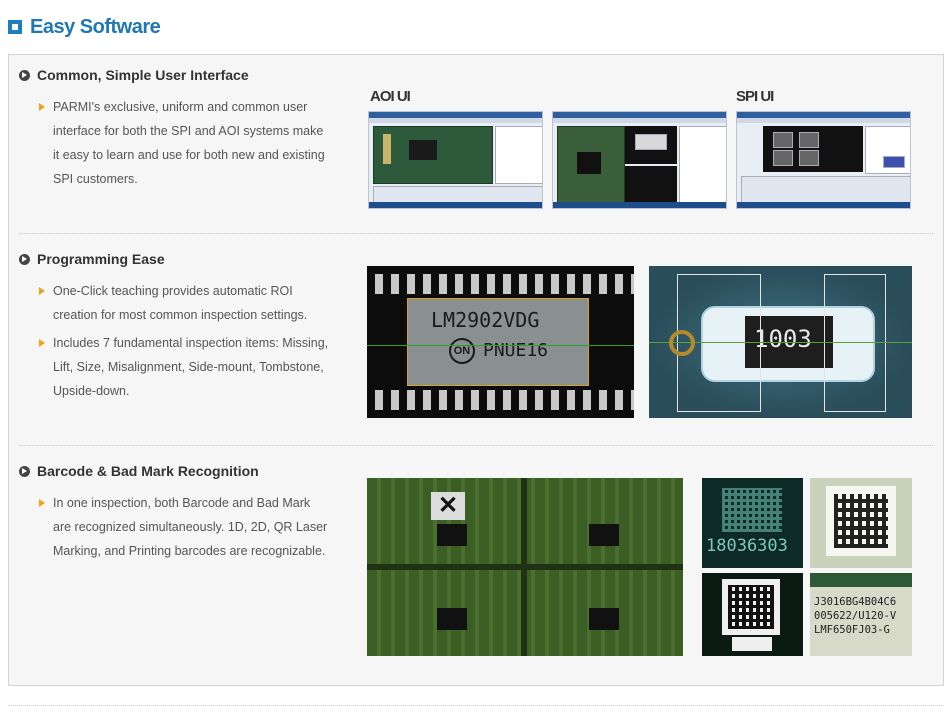 This screenshot has width=952, height=720. What do you see at coordinates (92, 259) in the screenshot?
I see `section-heading: Programming Ease` at bounding box center [92, 259].